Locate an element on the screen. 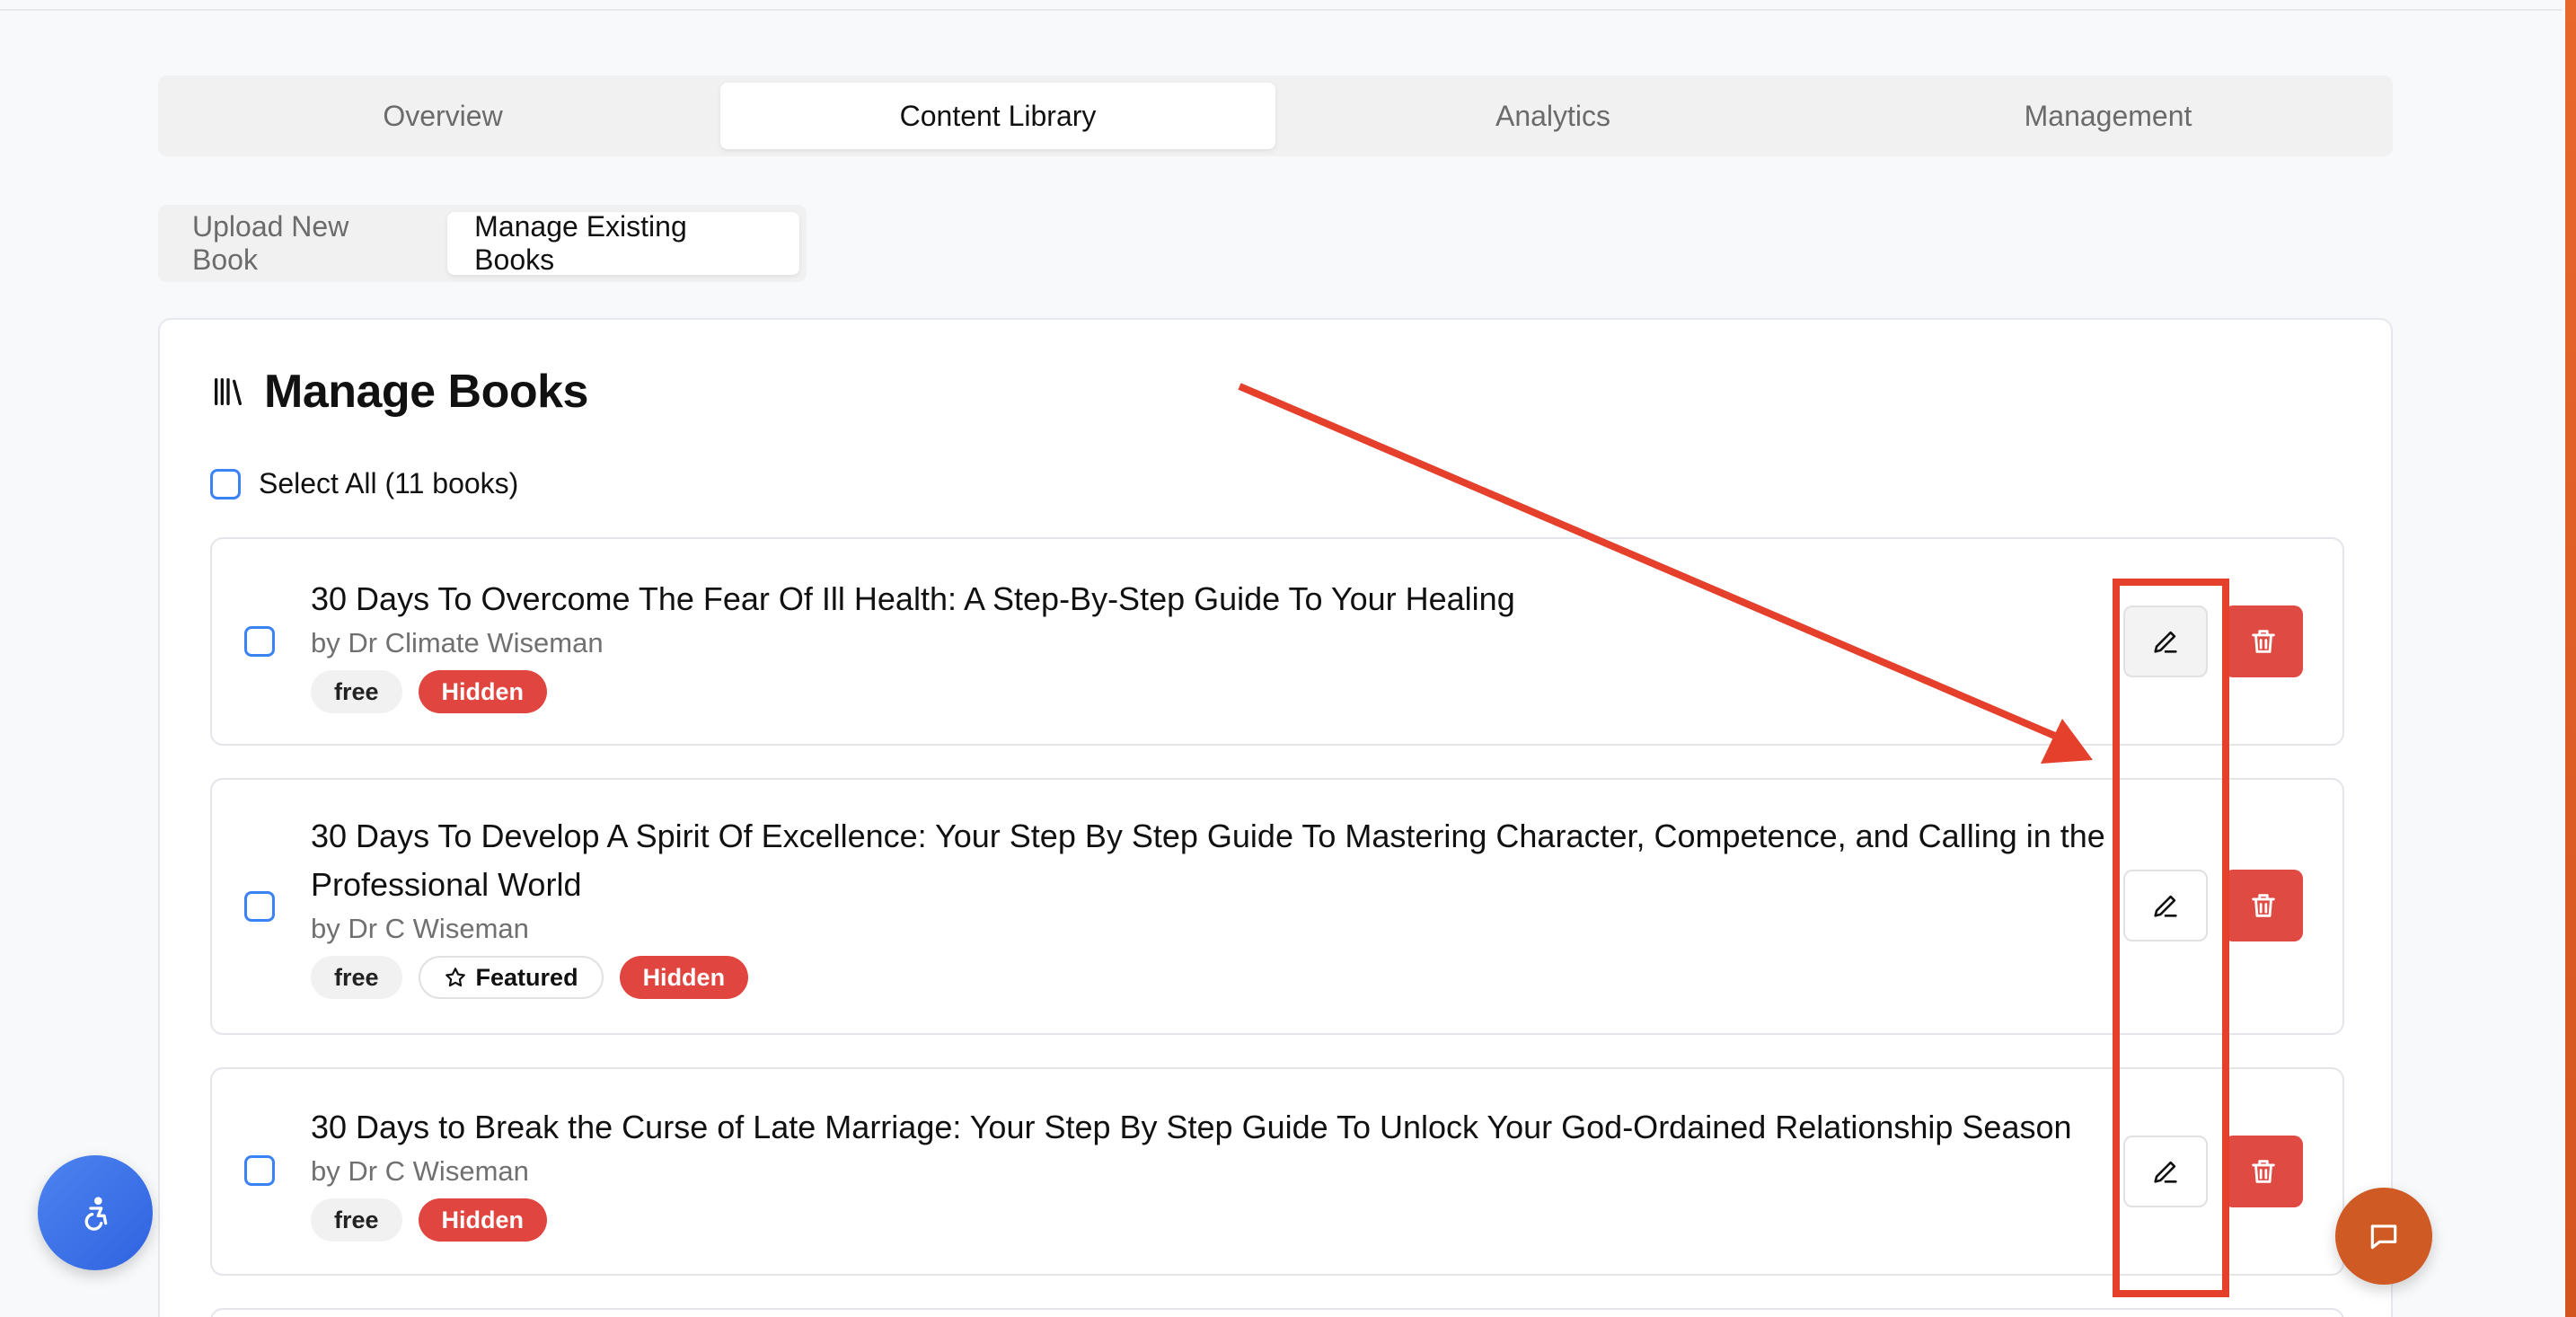  accessibility-icon is located at coordinates (96, 1214).